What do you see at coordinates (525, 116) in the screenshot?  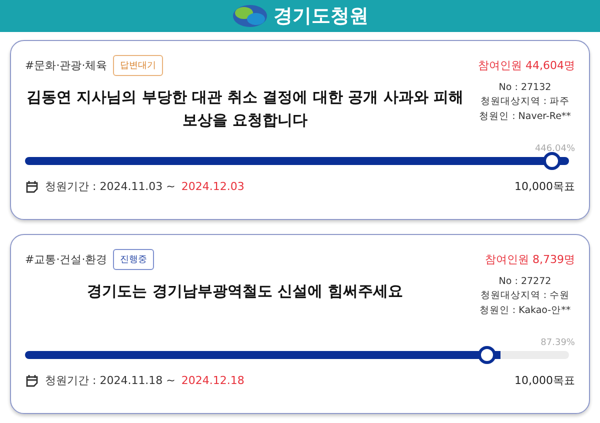 I see `petitioner: 청원인 : Naver-Re**` at bounding box center [525, 116].